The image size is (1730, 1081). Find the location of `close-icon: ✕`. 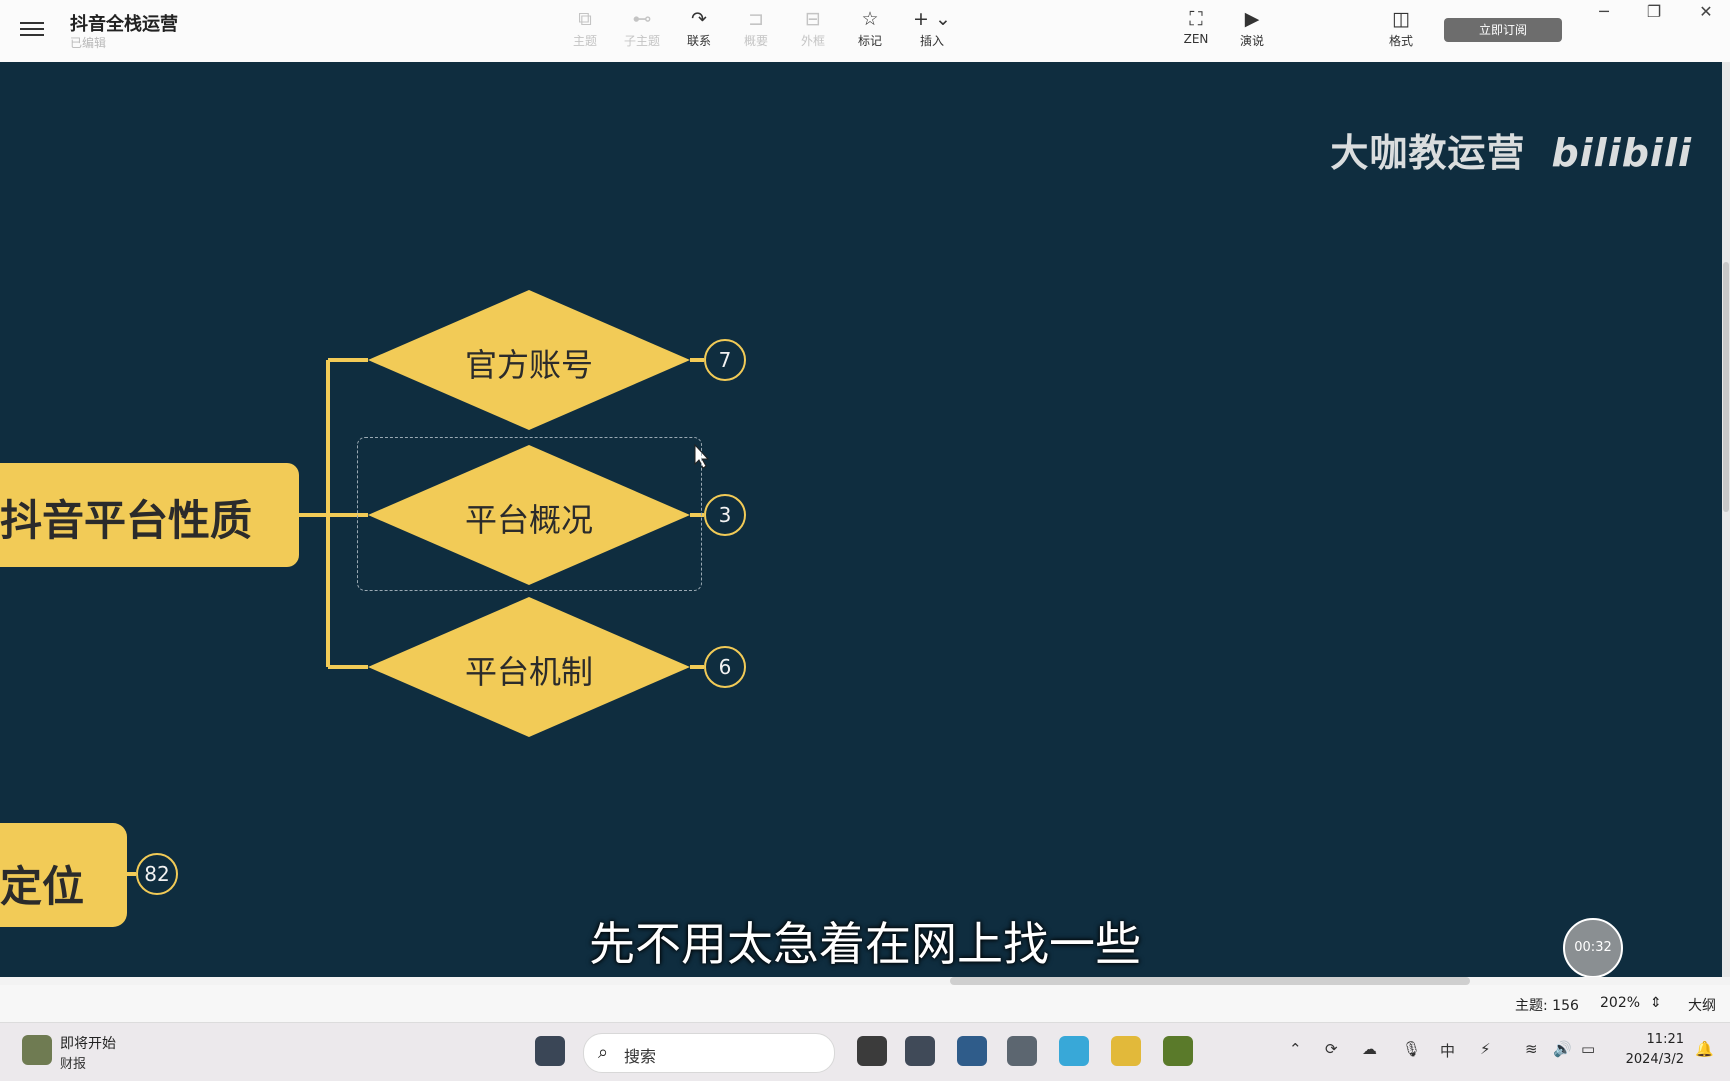

close-icon: ✕ is located at coordinates (1706, 12).